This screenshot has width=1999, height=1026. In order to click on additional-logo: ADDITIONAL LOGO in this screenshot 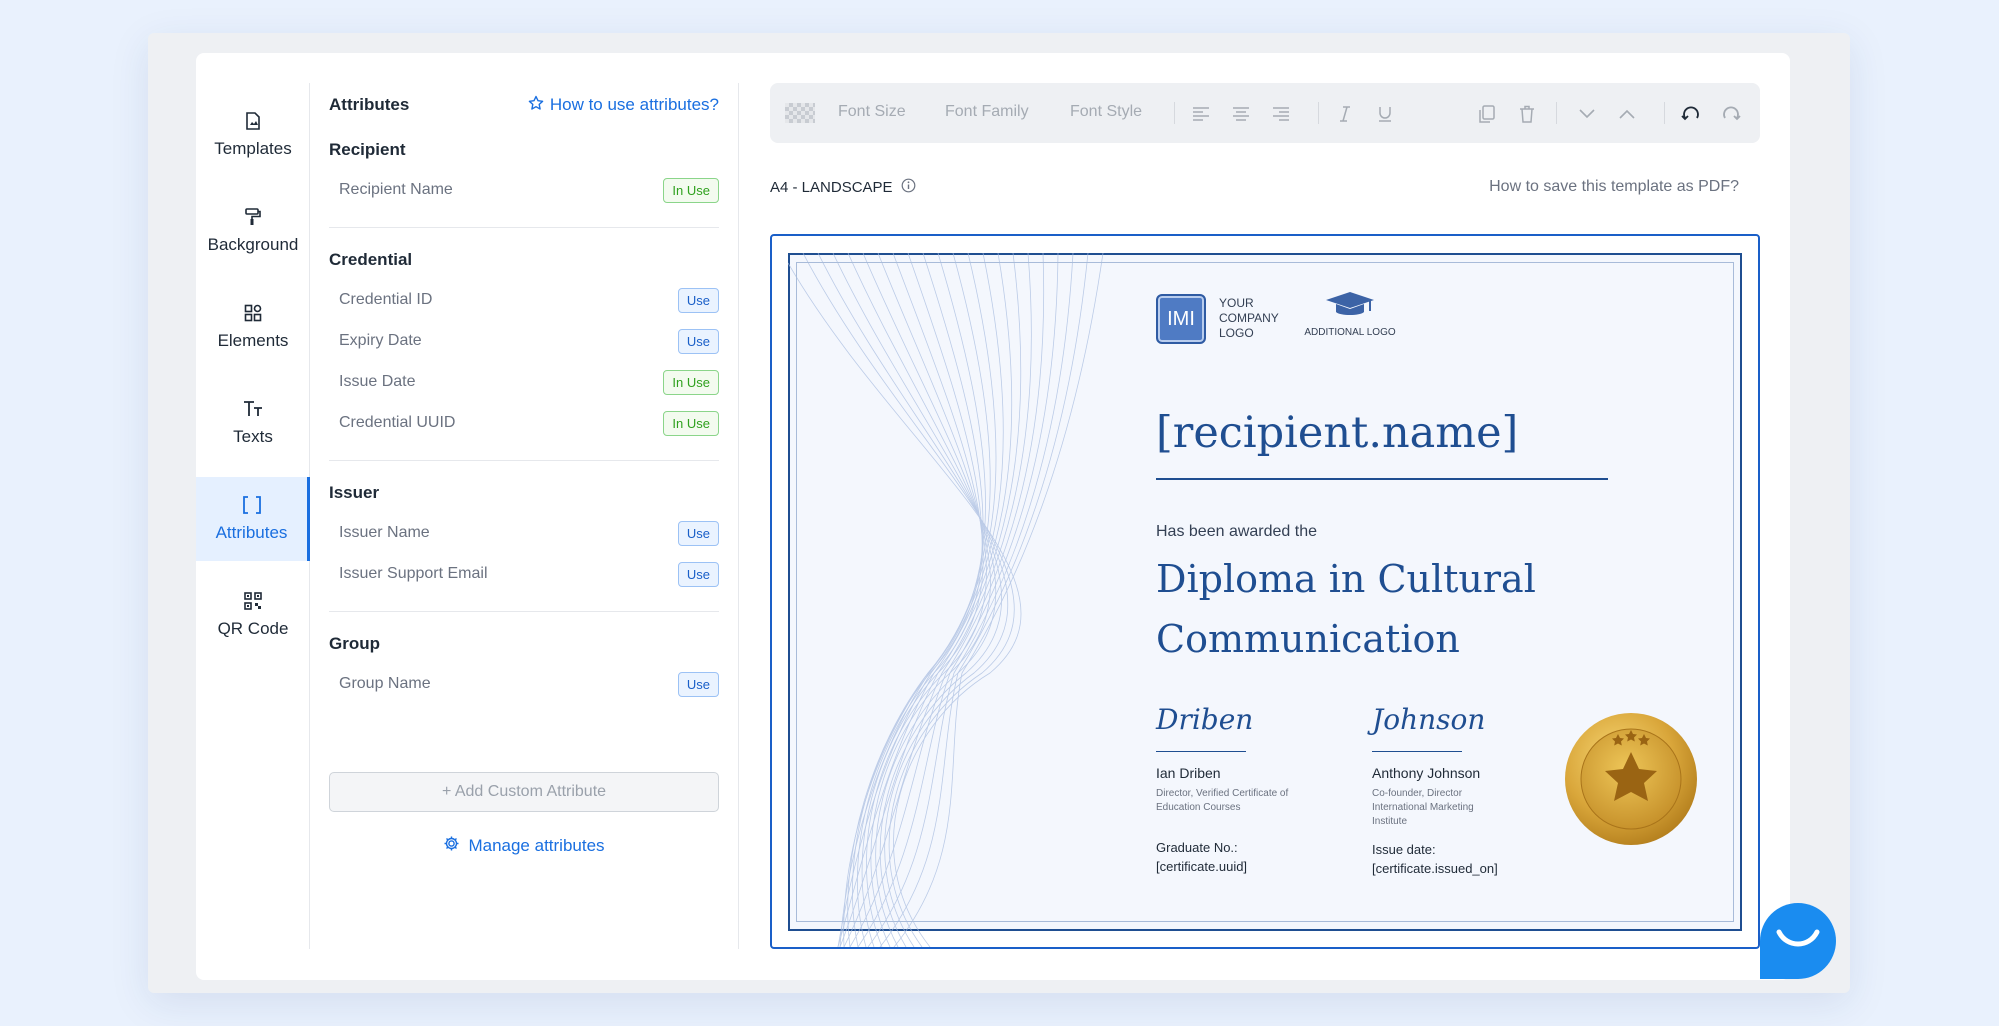, I will do `click(1350, 314)`.